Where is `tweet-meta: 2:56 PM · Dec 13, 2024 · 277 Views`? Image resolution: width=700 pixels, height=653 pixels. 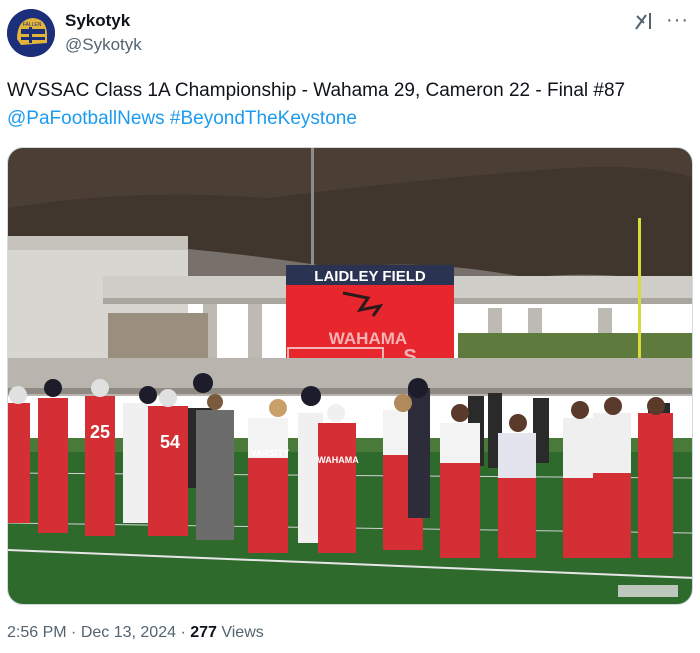
tweet-meta: 2:56 PM · Dec 13, 2024 · 277 Views is located at coordinates (135, 633).